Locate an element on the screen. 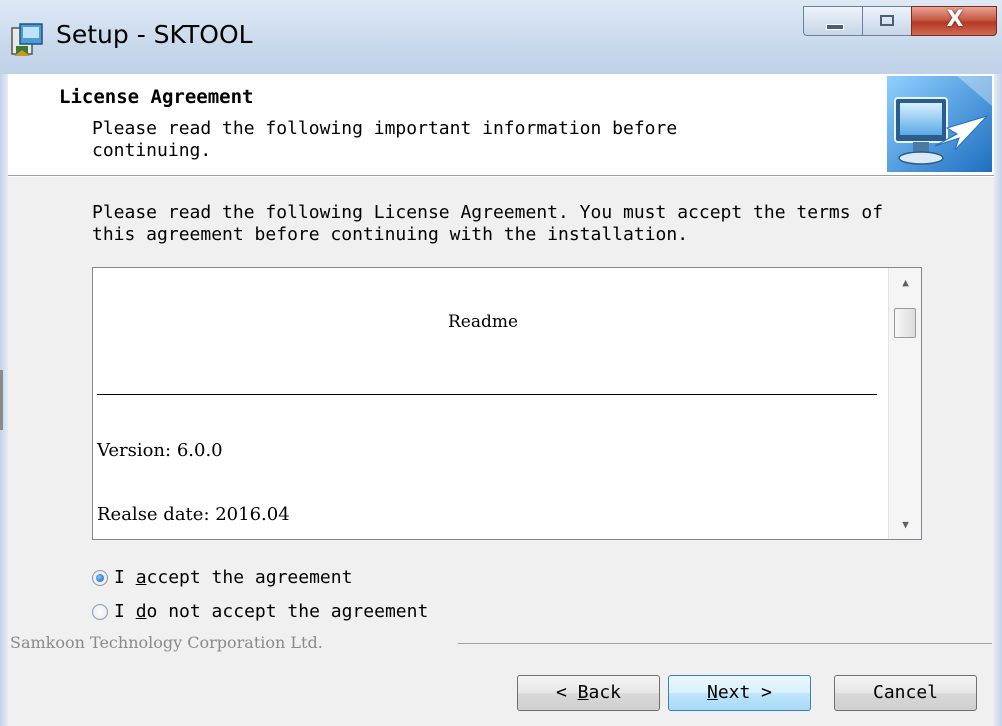 The height and width of the screenshot is (726, 1002). page-title: License Agreement is located at coordinates (156, 97).